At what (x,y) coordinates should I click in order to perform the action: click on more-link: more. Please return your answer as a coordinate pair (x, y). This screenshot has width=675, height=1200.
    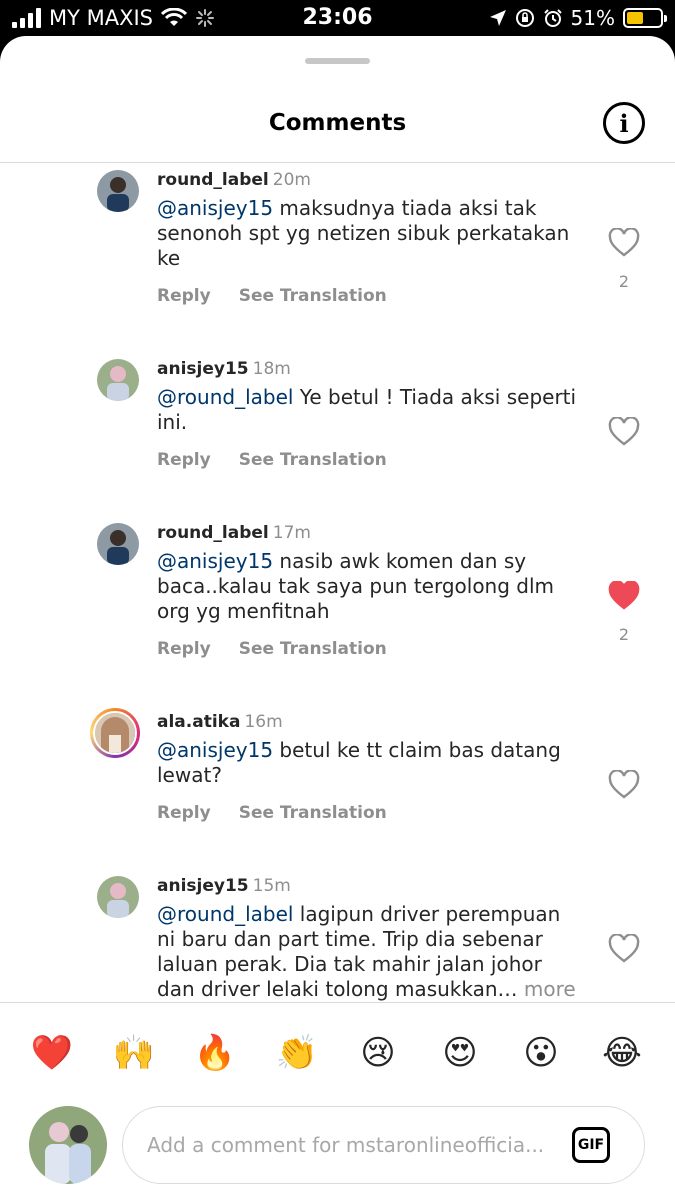
    Looking at the image, I should click on (547, 989).